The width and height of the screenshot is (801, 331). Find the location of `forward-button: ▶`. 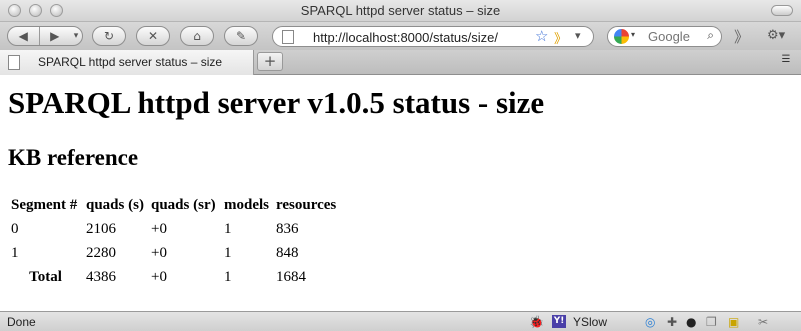

forward-button: ▶ is located at coordinates (55, 36).